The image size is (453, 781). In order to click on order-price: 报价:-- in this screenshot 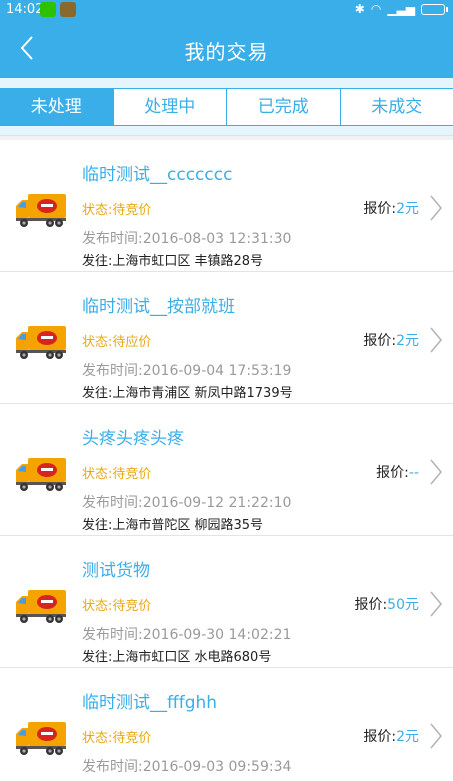, I will do `click(397, 472)`.